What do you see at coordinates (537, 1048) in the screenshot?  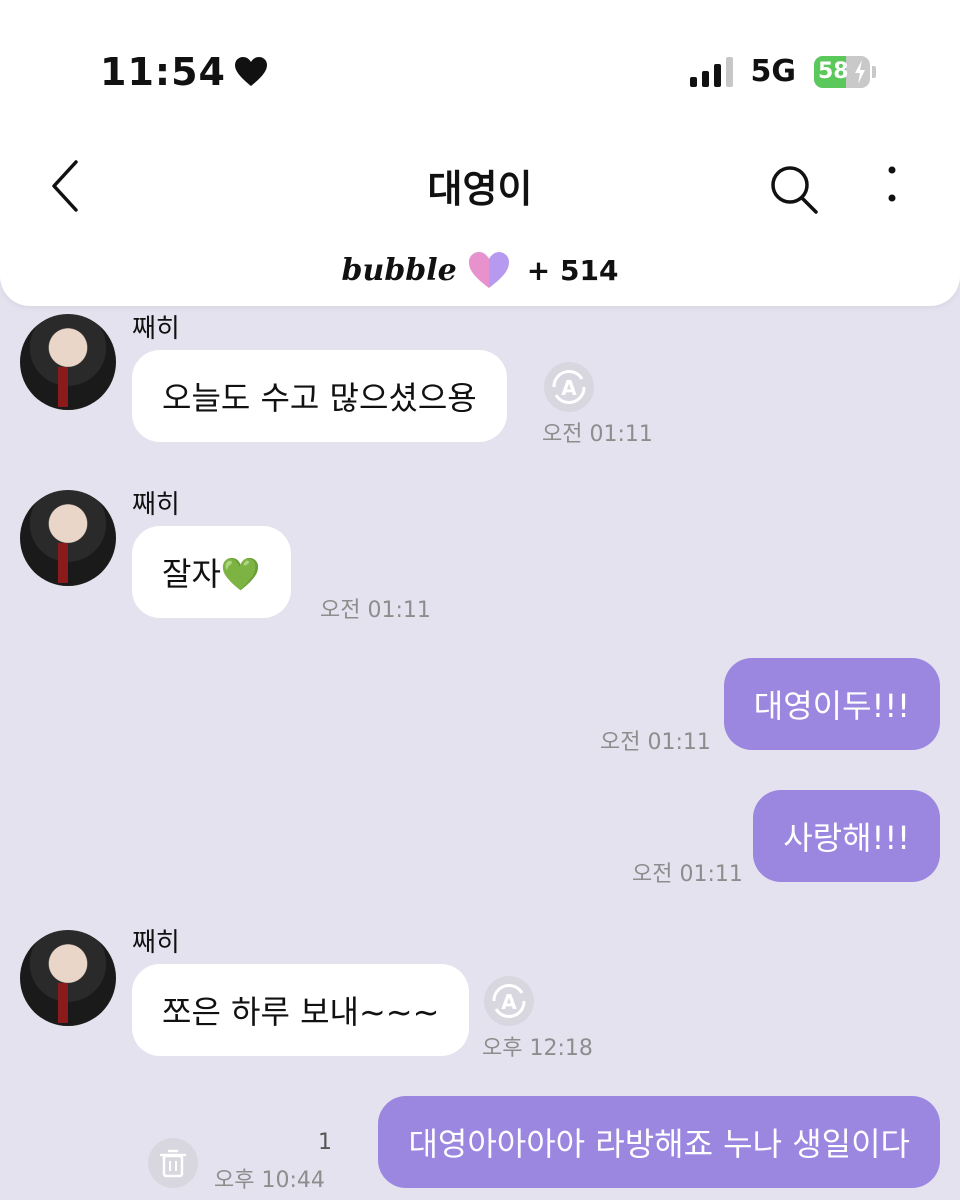 I see `message-time: 오후 12:18` at bounding box center [537, 1048].